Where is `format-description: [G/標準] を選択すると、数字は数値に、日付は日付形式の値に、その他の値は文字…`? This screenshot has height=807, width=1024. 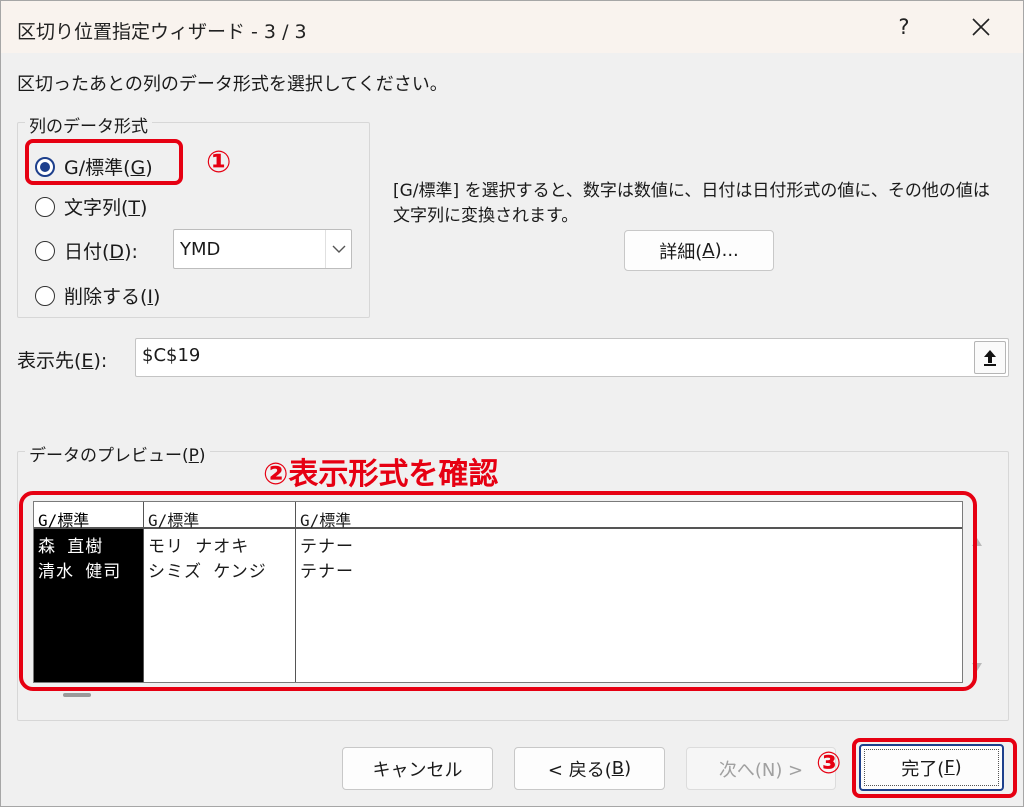
format-description: [G/標準] を選択すると、数字は数値に、日付は日付形式の値に、その他の値は文字… is located at coordinates (691, 203).